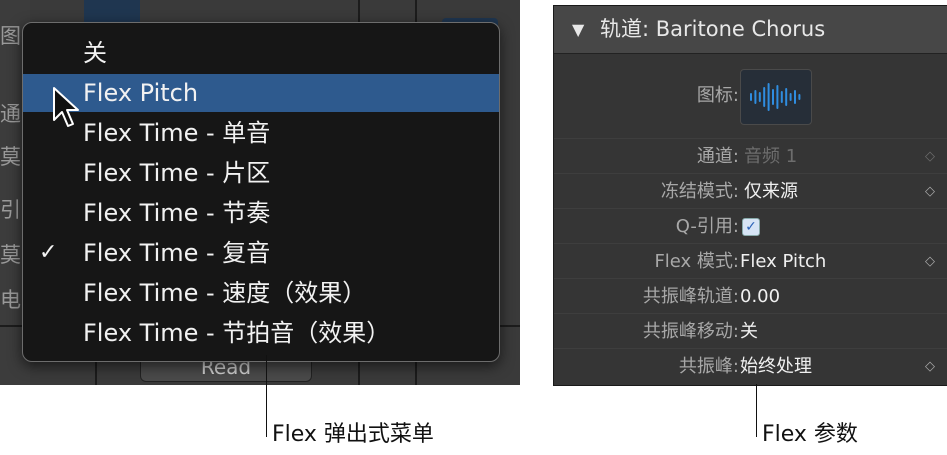 Image resolution: width=947 pixels, height=455 pixels. I want to click on q-reference-checkbox: ✓, so click(751, 227).